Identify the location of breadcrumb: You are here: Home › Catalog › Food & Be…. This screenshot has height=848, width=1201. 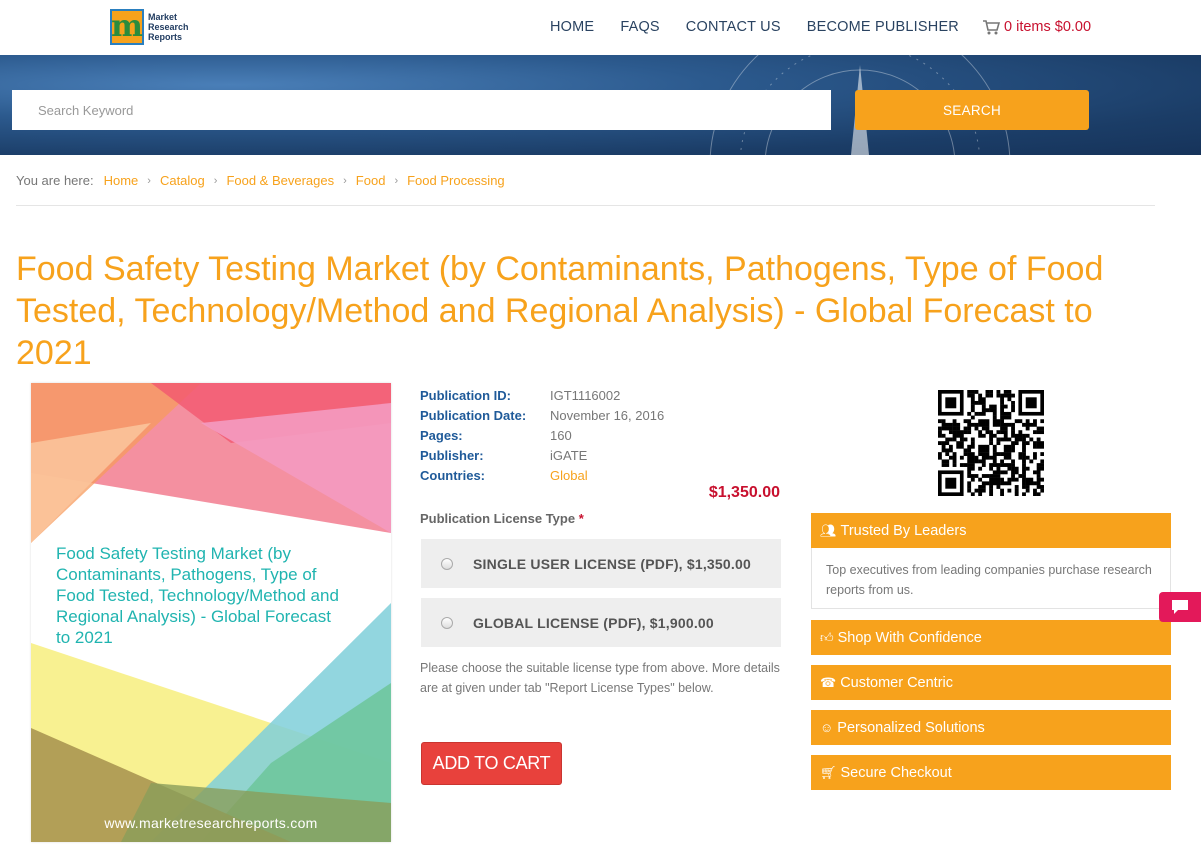
(260, 180).